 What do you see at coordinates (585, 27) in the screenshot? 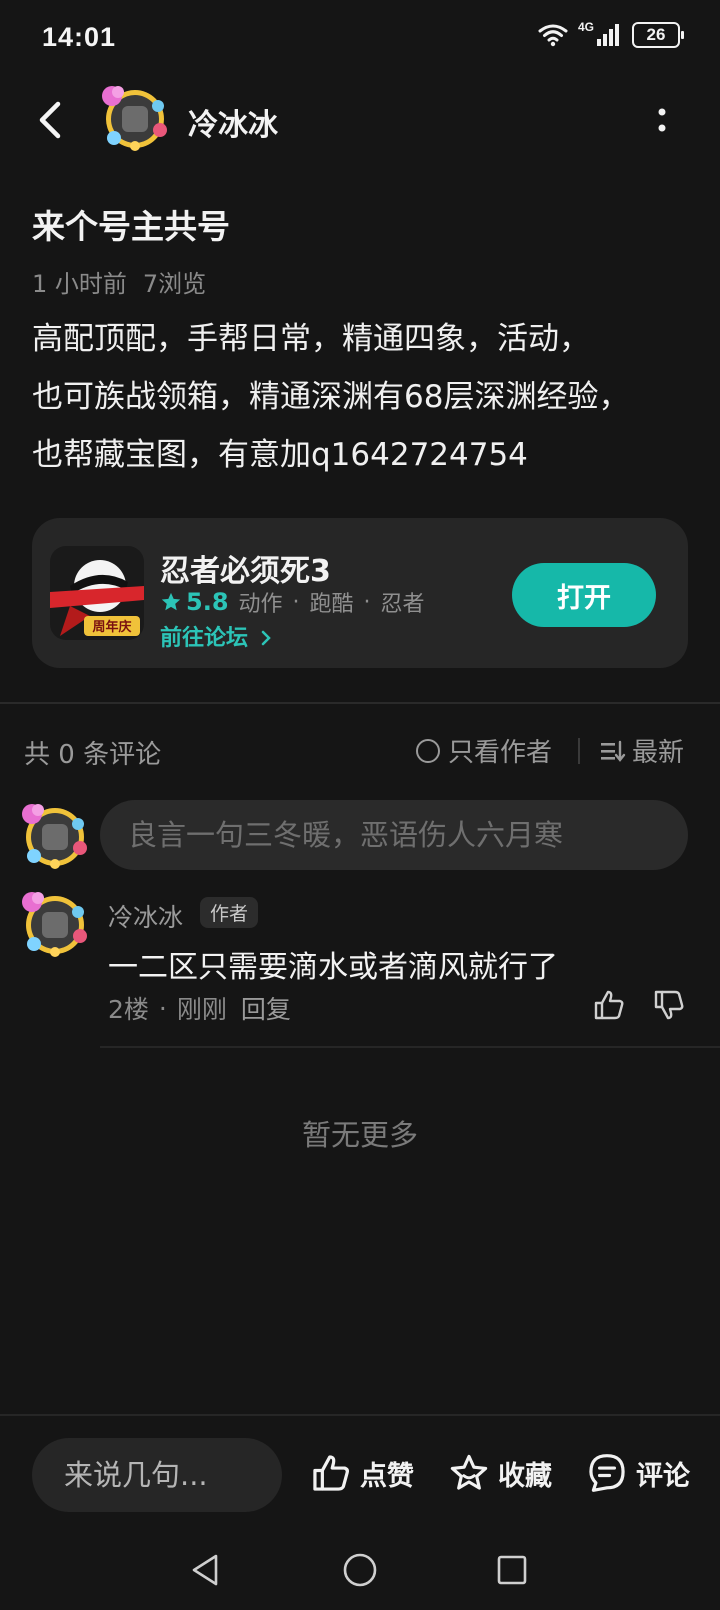
I see `network-type: 4G` at bounding box center [585, 27].